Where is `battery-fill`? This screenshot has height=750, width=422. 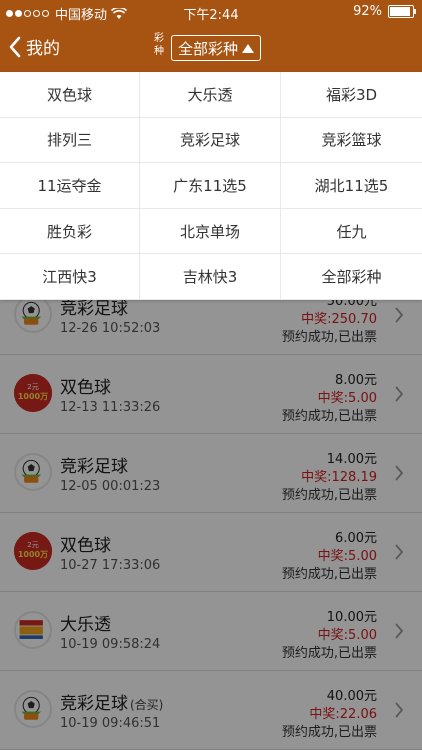
battery-fill is located at coordinates (400, 11).